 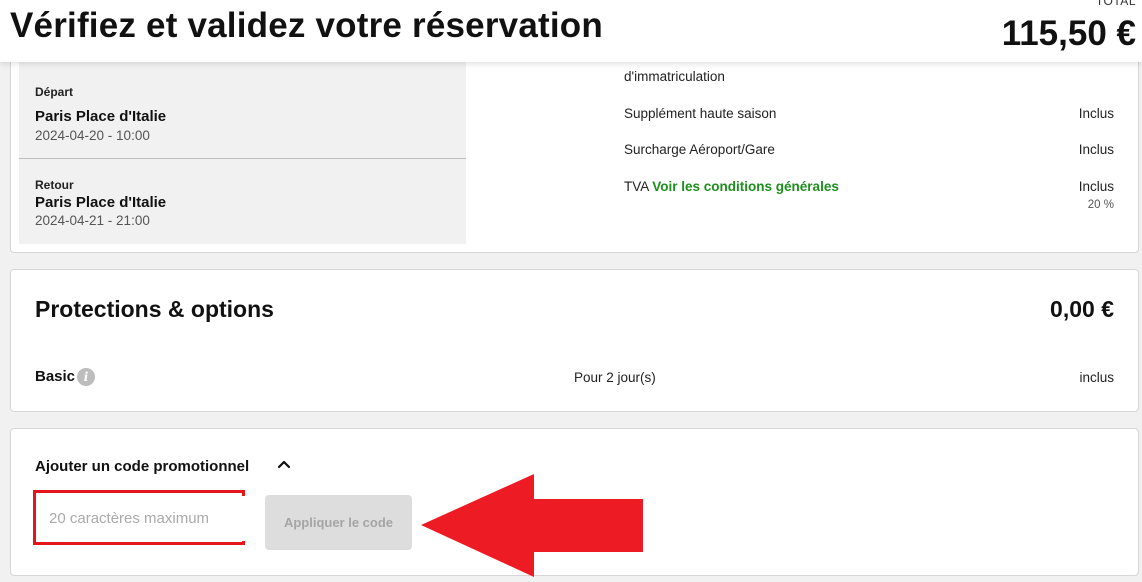 What do you see at coordinates (532, 525) in the screenshot?
I see `annotation-arrow` at bounding box center [532, 525].